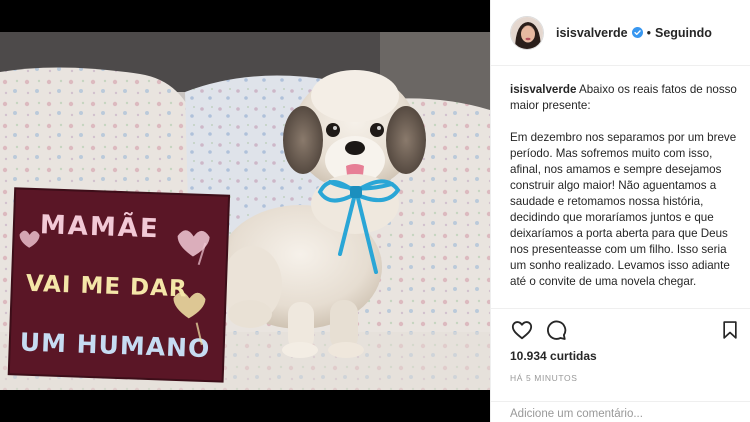 The height and width of the screenshot is (422, 750). I want to click on speech-bubble-icon, so click(557, 330).